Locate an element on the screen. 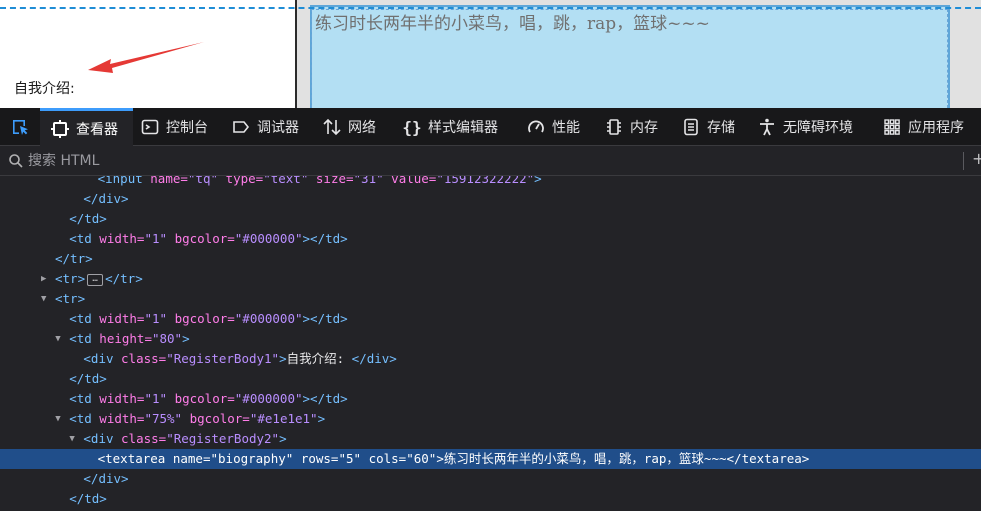 This screenshot has width=981, height=511. markup-node-row: ▶ <tr>… </tr> is located at coordinates (490, 279).